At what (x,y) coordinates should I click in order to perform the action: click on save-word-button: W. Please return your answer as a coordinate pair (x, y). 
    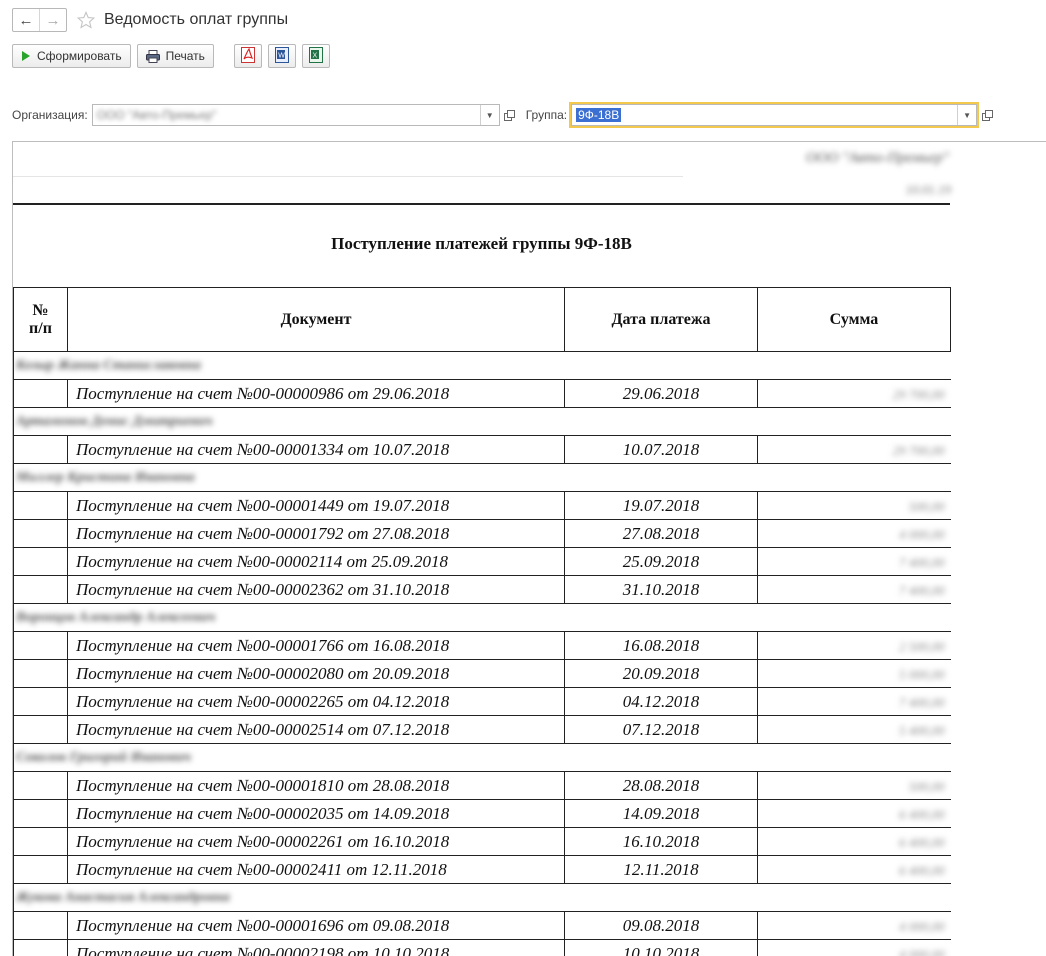
    Looking at the image, I should click on (282, 56).